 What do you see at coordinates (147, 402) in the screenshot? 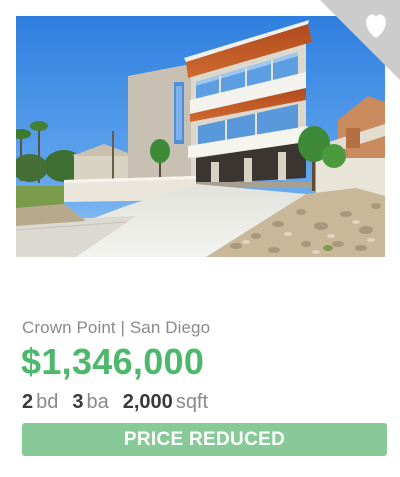
I see `area-value: 2,000` at bounding box center [147, 402].